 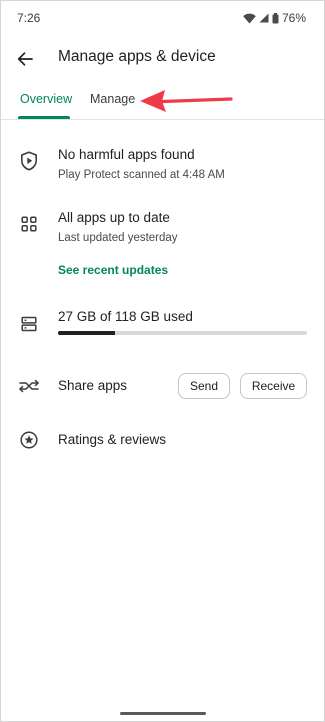 What do you see at coordinates (182, 333) in the screenshot?
I see `storage-usage-bar` at bounding box center [182, 333].